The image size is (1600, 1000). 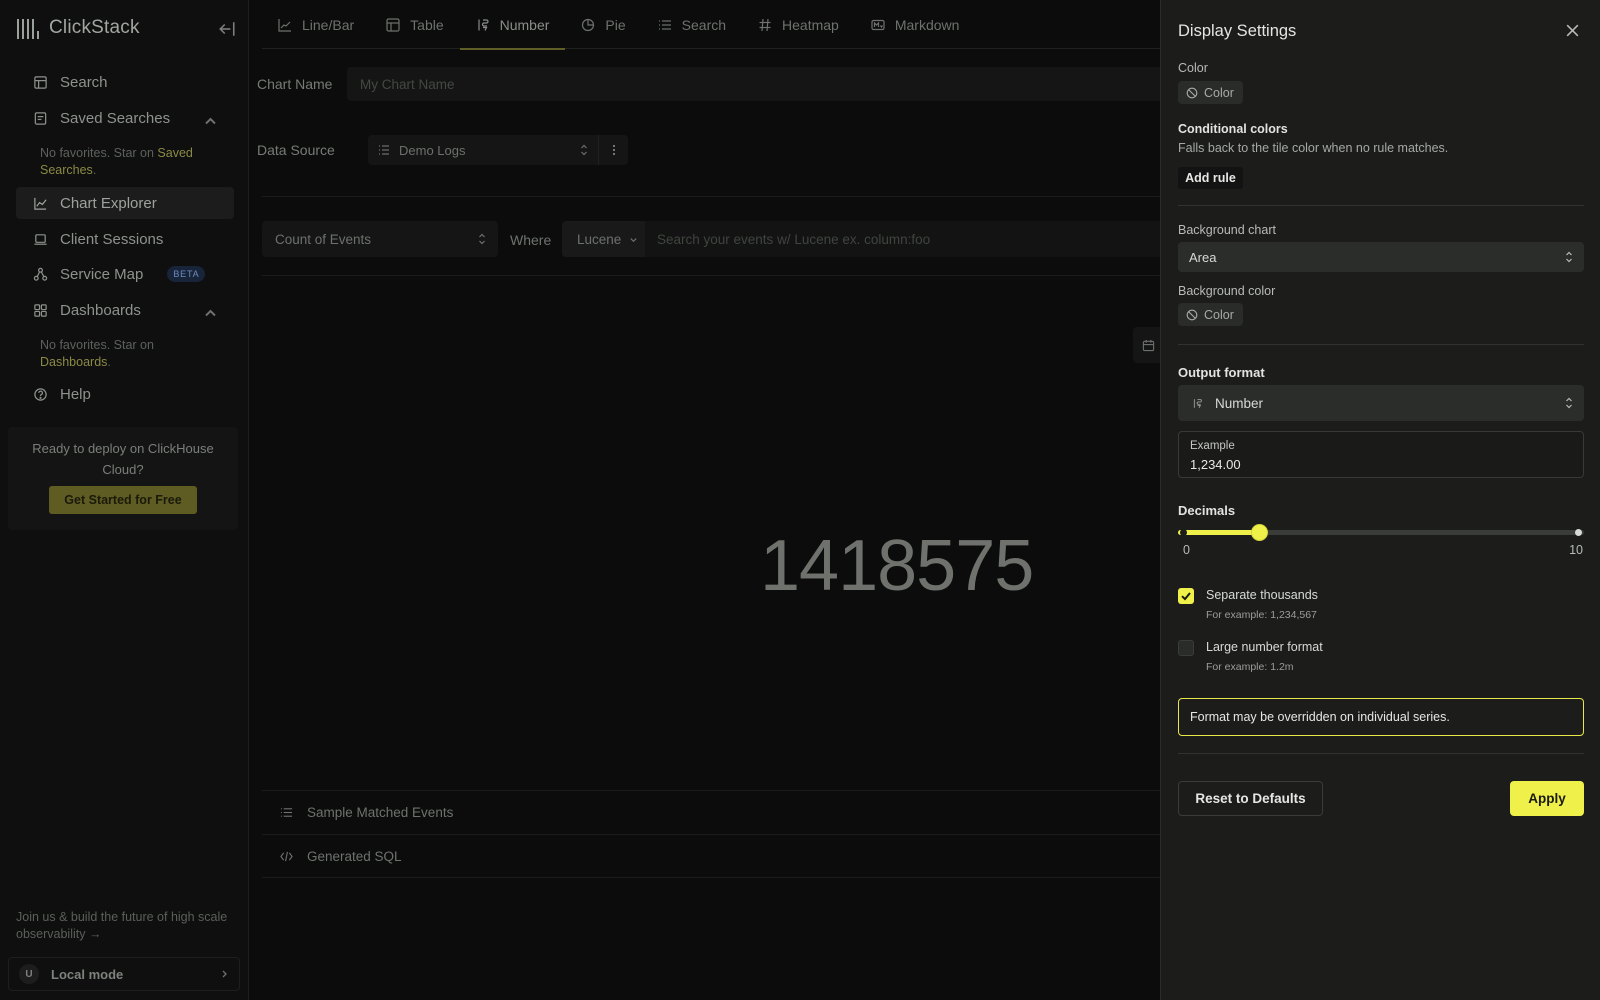 What do you see at coordinates (295, 84) in the screenshot?
I see `chart-name-label: Chart Name` at bounding box center [295, 84].